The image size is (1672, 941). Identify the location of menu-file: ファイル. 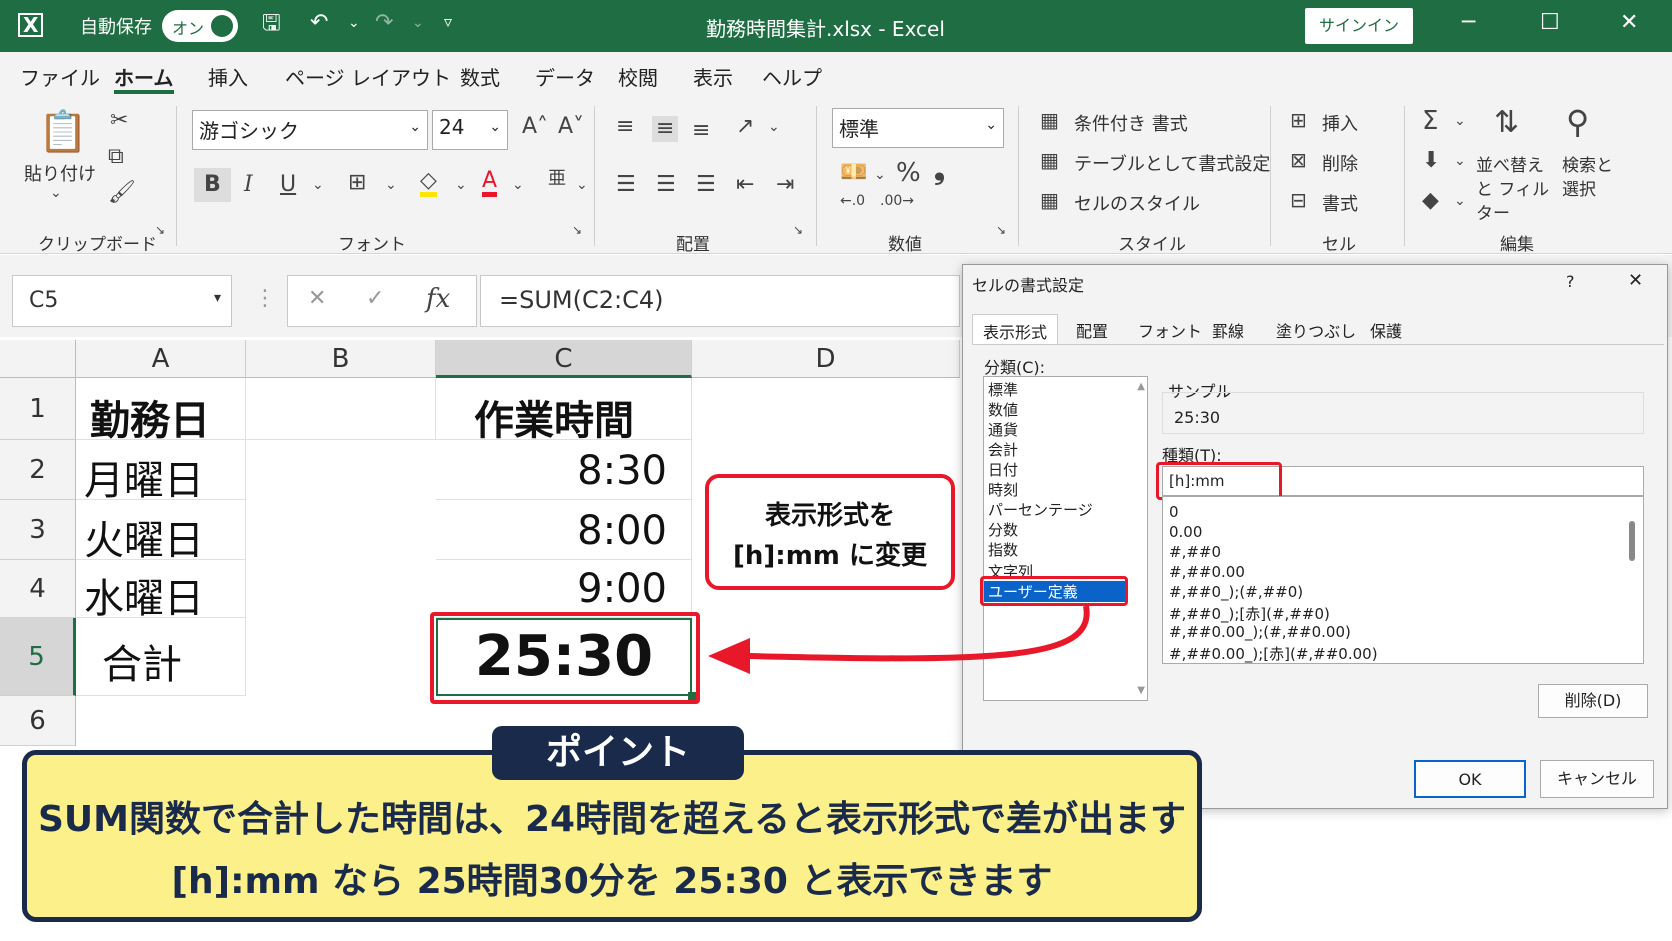
(60, 76).